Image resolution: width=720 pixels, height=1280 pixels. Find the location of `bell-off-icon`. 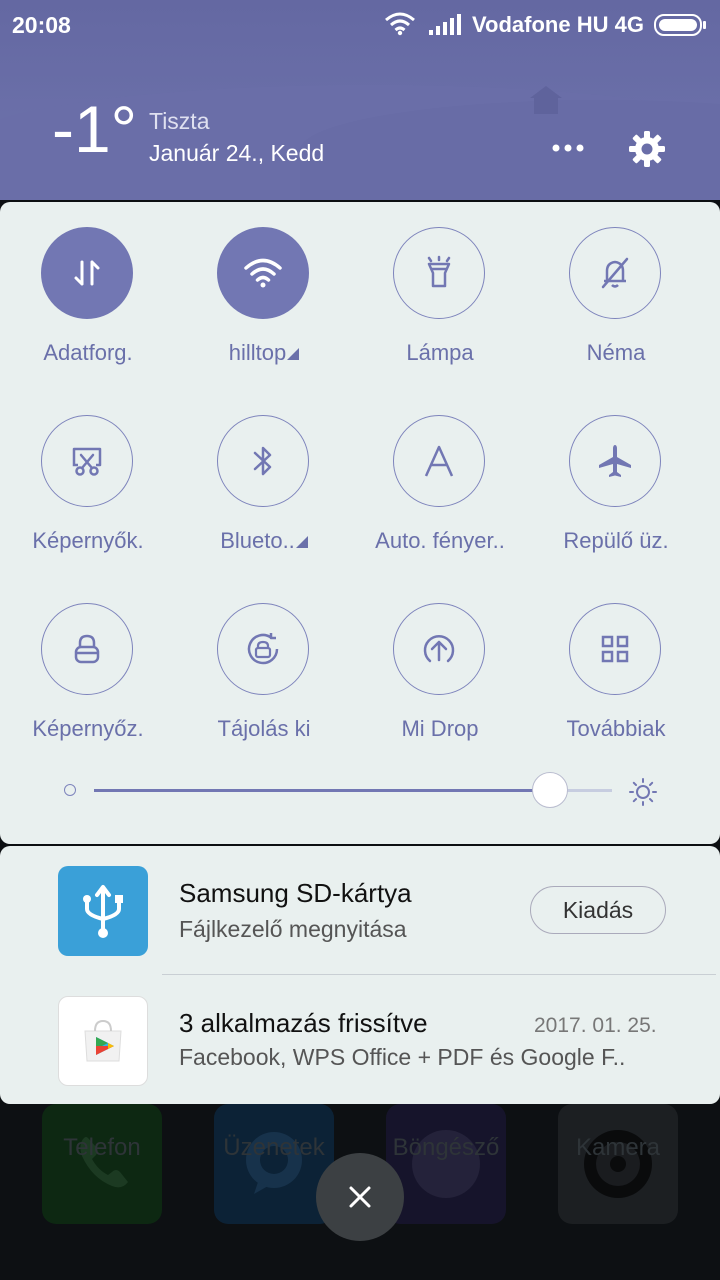

bell-off-icon is located at coordinates (615, 273).